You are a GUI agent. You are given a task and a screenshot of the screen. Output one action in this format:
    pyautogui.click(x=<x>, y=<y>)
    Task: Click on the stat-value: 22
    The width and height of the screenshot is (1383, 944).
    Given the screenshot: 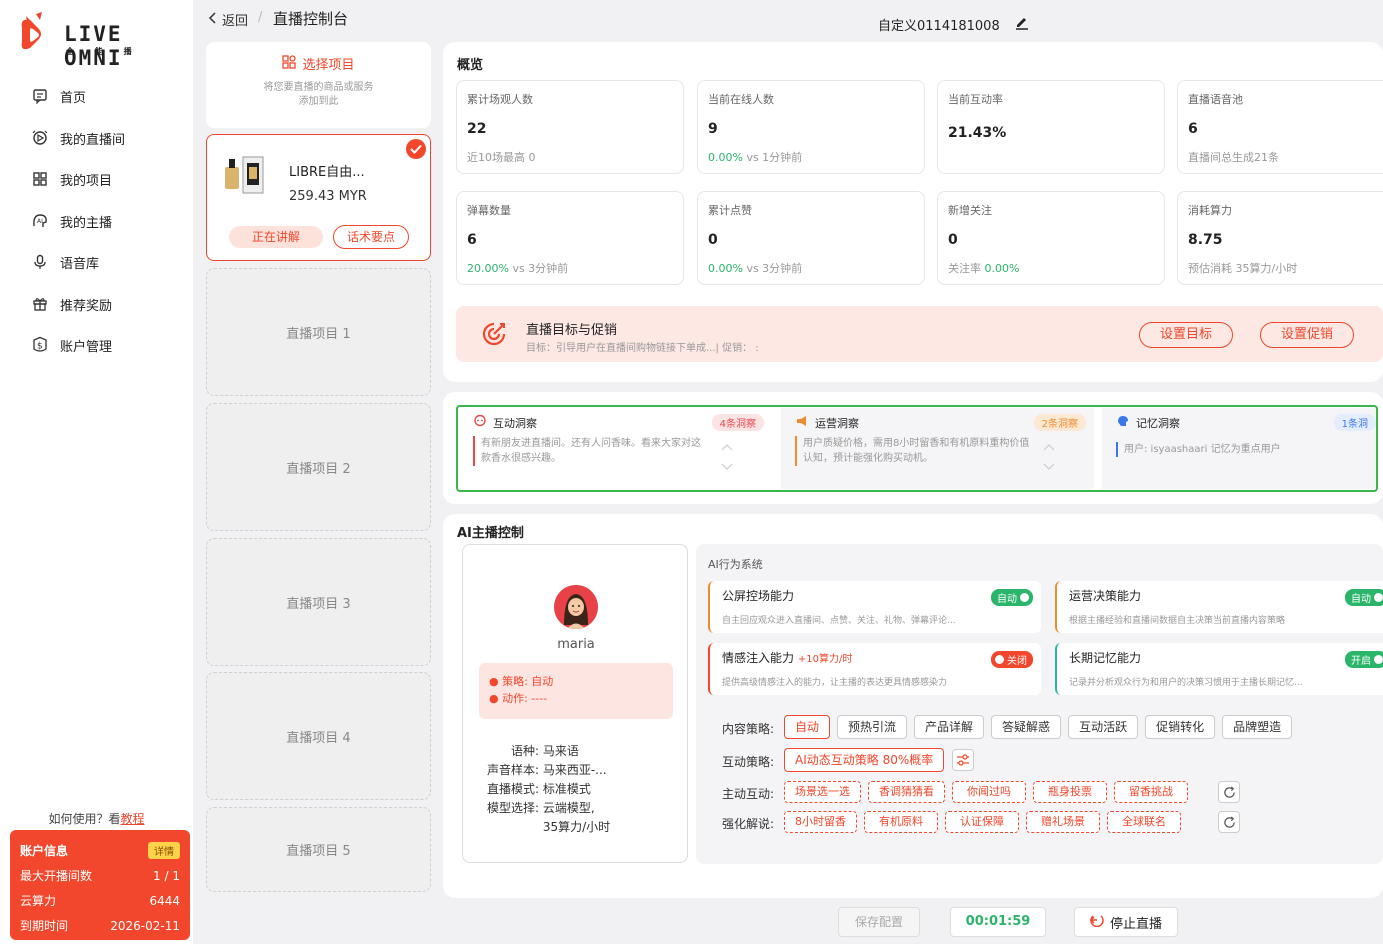 What is the action you would take?
    pyautogui.click(x=477, y=129)
    